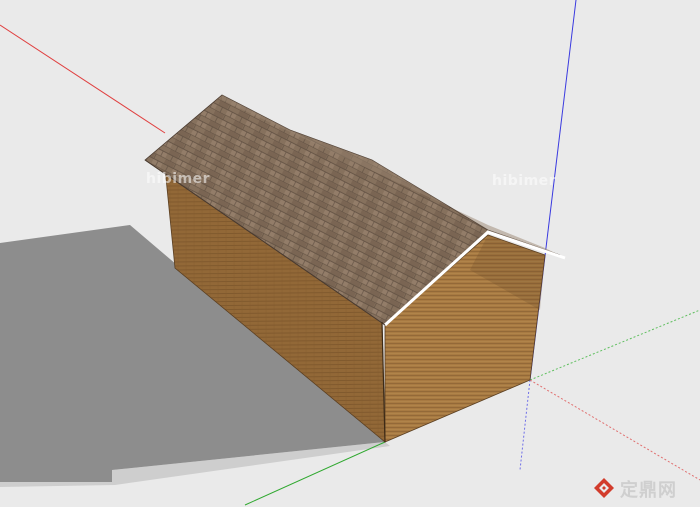  What do you see at coordinates (525, 425) in the screenshot?
I see `blue-axis-dotted` at bounding box center [525, 425].